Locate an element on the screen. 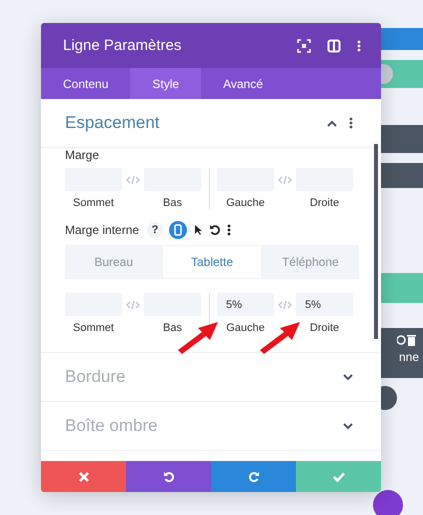 This screenshot has height=515, width=423. section-header: Espacement is located at coordinates (211, 123).